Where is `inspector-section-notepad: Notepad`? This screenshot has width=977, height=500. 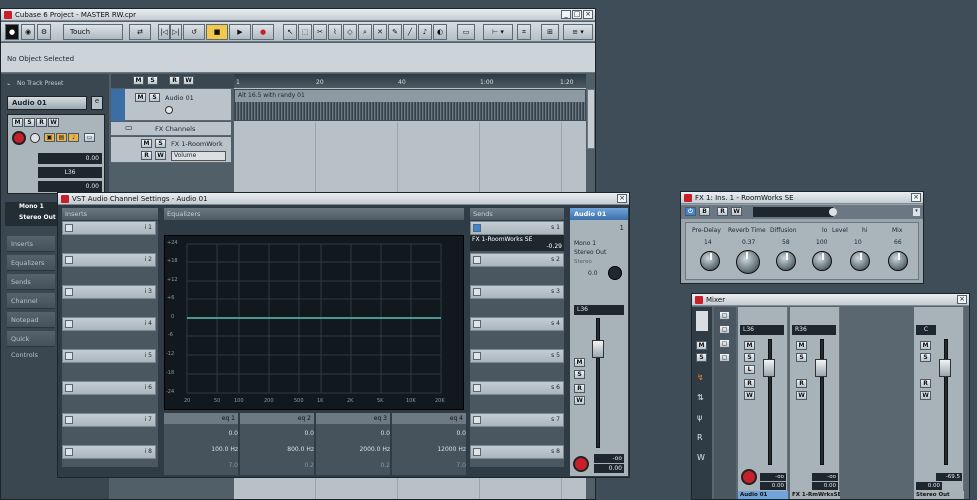
inspector-section-notepad: Notepad is located at coordinates (31, 320).